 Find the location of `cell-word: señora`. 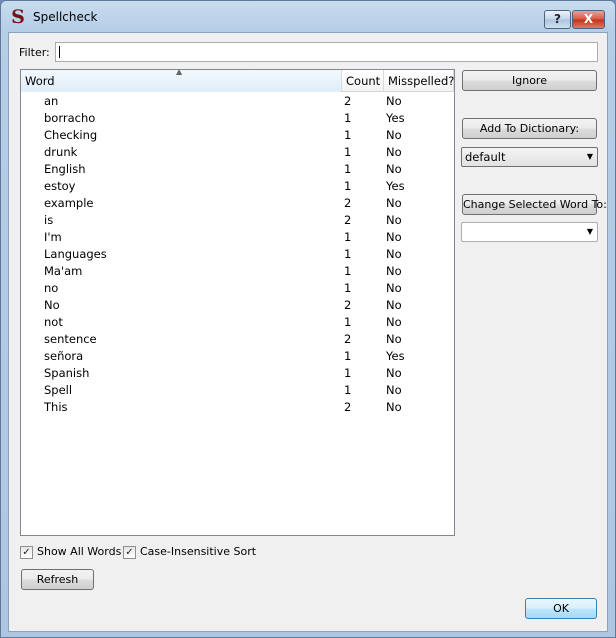

cell-word: señora is located at coordinates (64, 356).